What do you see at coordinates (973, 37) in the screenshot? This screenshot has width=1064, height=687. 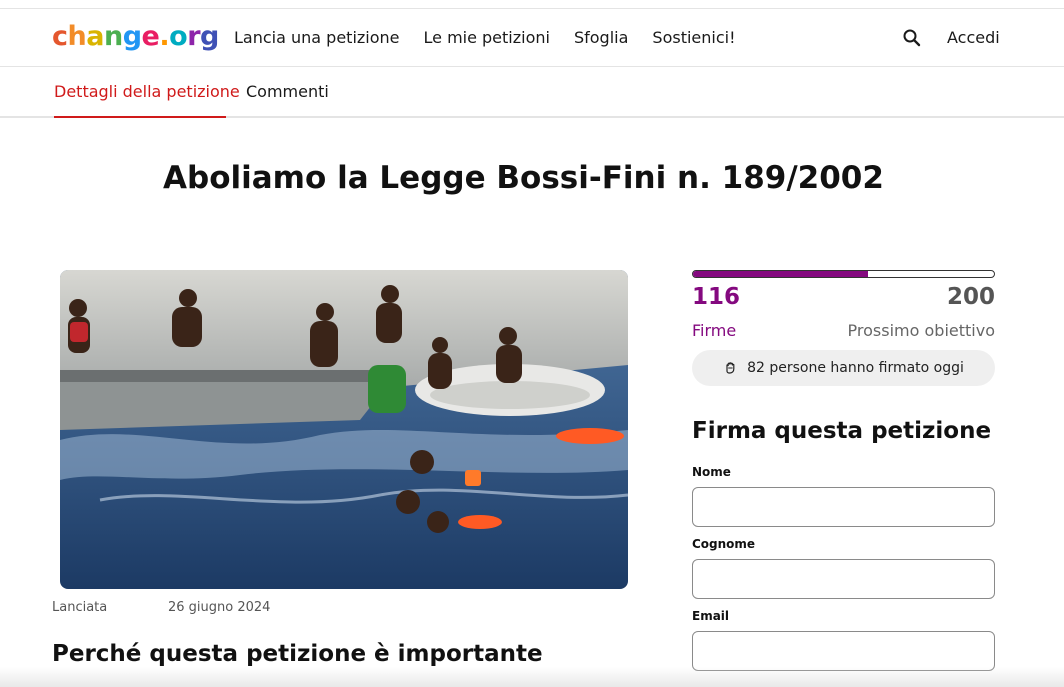 I see `login-link: Accedi` at bounding box center [973, 37].